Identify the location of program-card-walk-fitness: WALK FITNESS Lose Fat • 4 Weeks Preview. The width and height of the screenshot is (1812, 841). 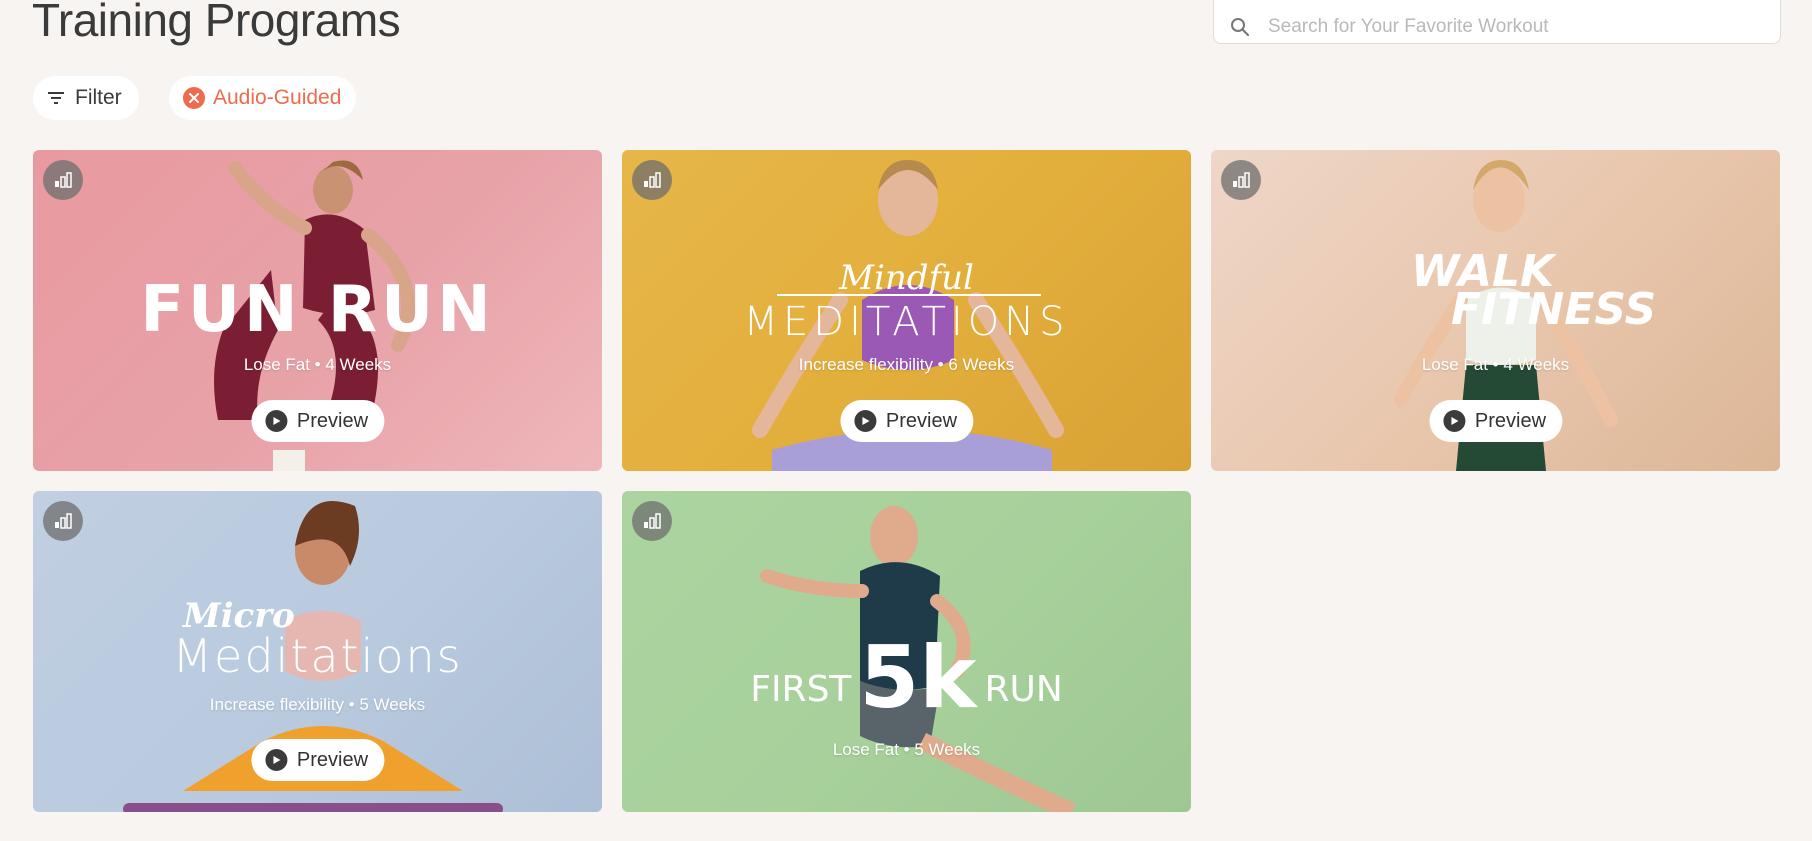
(1495, 310).